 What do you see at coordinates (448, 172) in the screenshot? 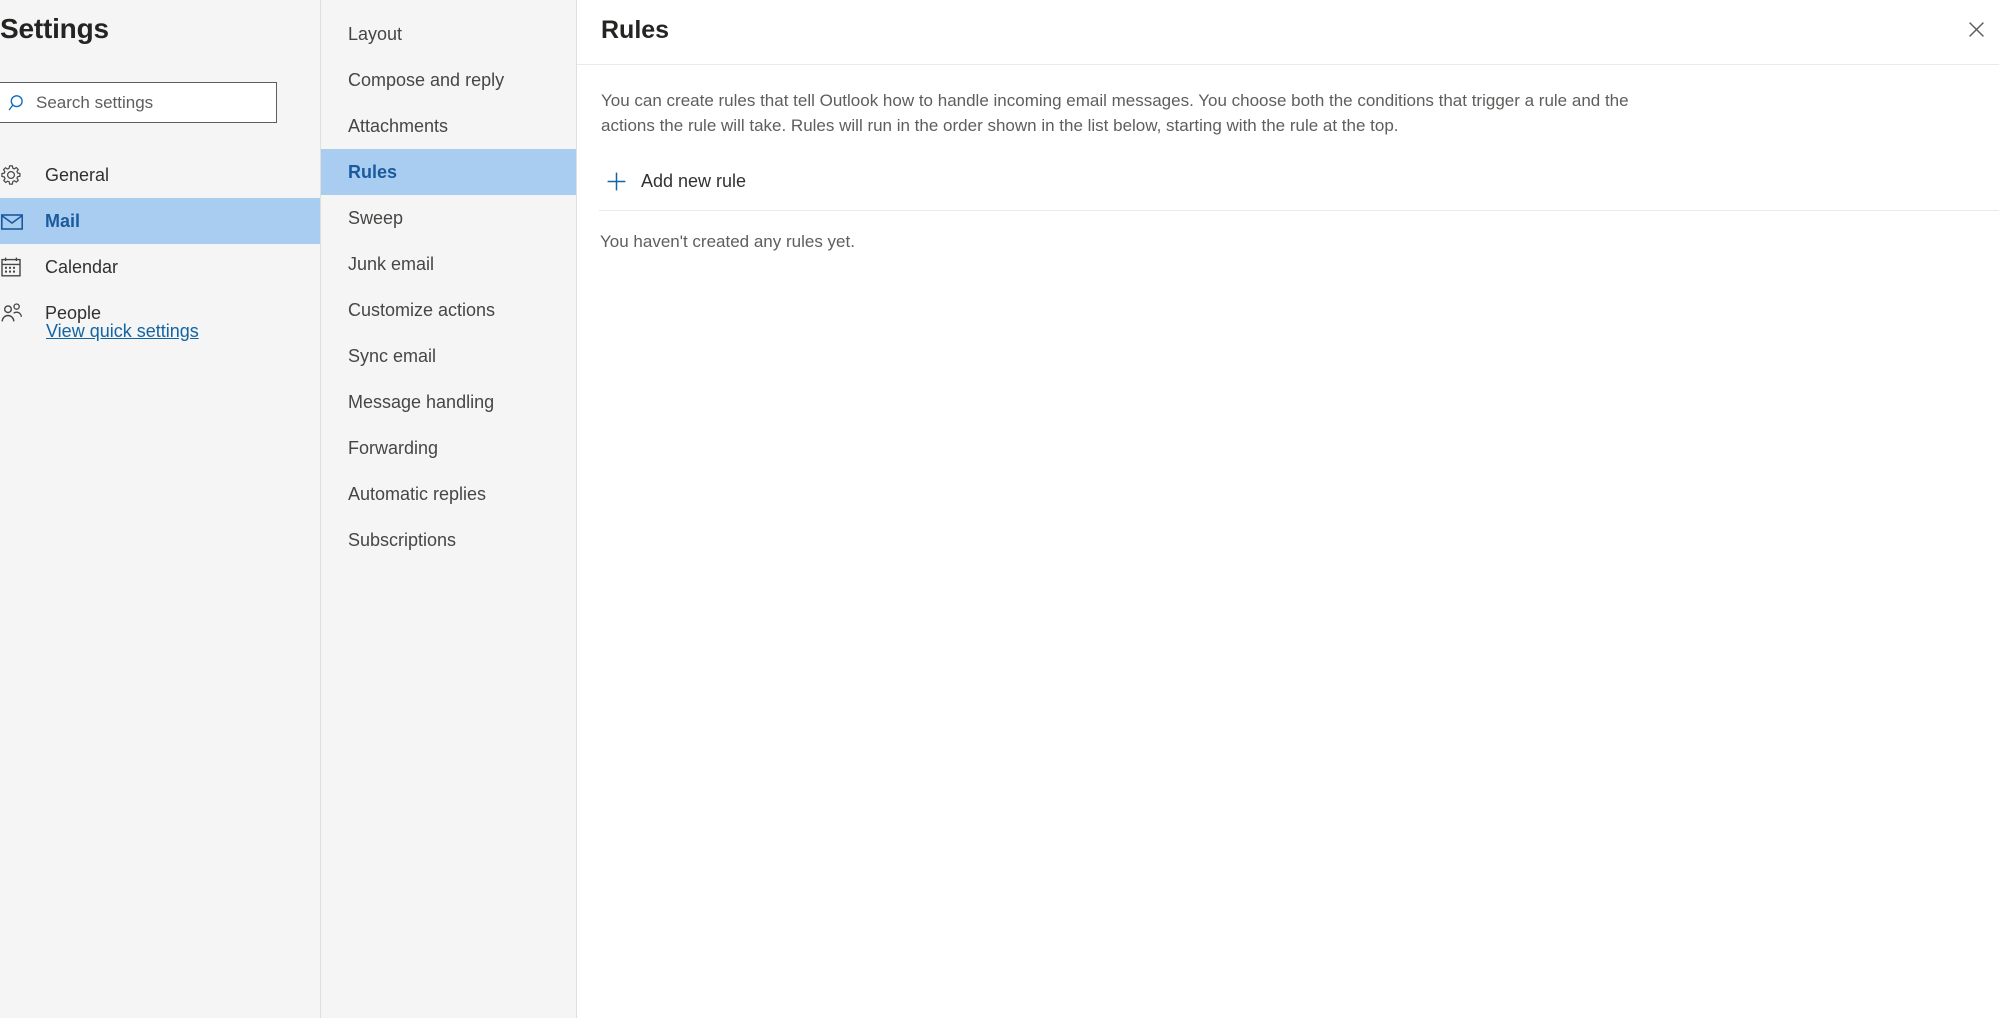
I see `subnav-item-rules: Rules` at bounding box center [448, 172].